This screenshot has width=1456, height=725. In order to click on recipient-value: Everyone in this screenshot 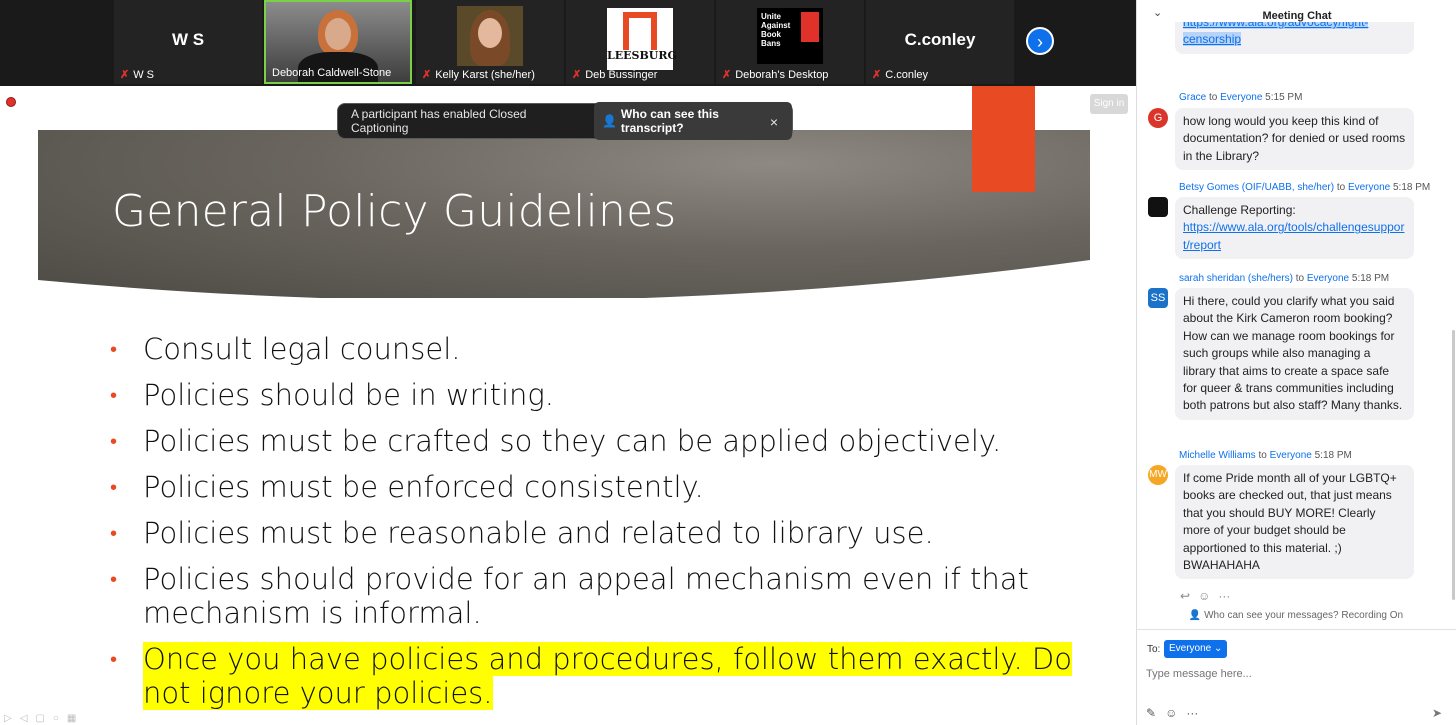, I will do `click(1190, 648)`.